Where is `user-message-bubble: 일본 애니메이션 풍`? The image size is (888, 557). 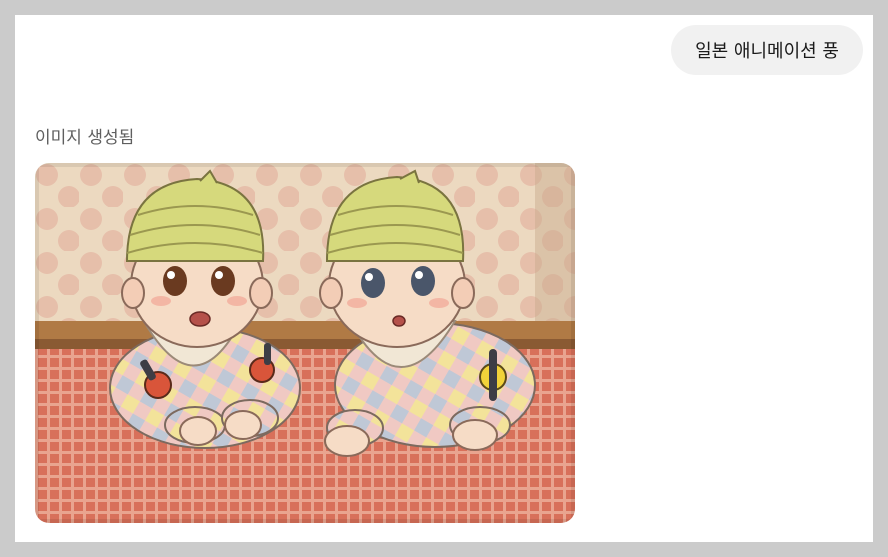 user-message-bubble: 일본 애니메이션 풍 is located at coordinates (767, 50).